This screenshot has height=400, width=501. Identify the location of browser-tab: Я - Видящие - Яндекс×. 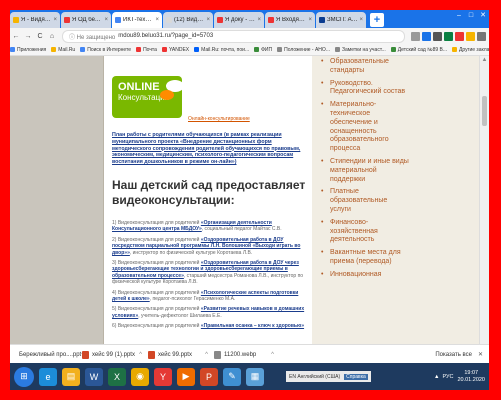
(35, 20).